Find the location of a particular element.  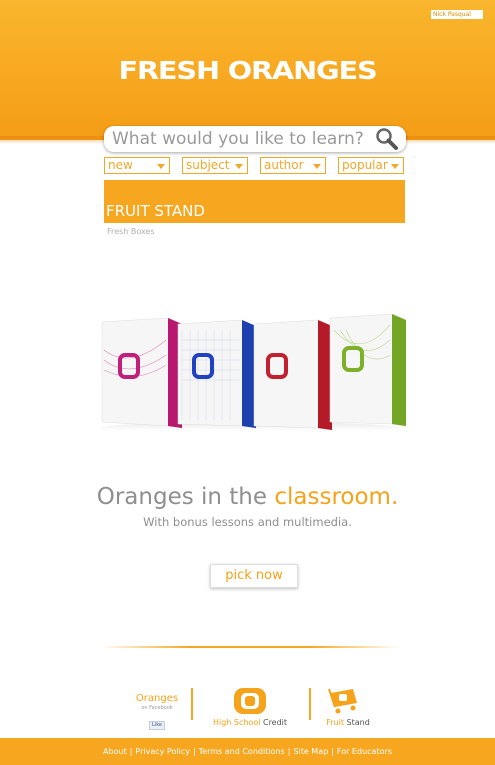

footer-educators-link: For Educators is located at coordinates (364, 751).